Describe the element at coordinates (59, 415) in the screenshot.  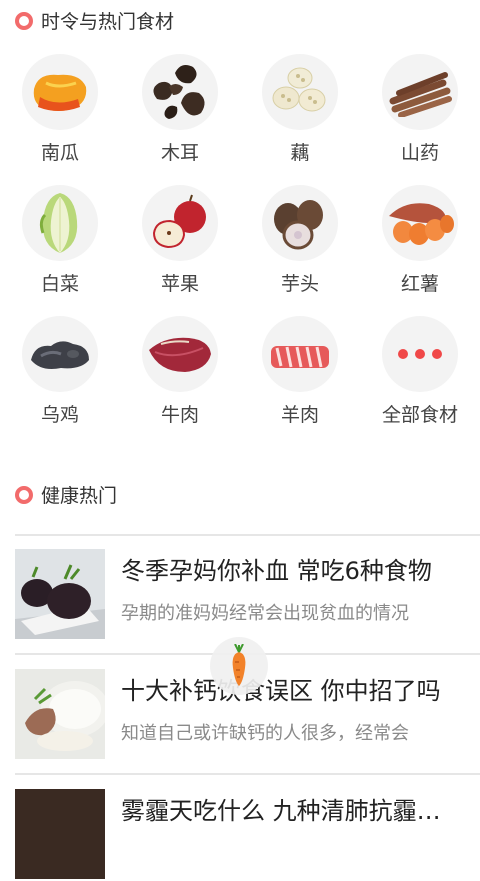
I see `ingredient-label: 乌鸡` at that location.